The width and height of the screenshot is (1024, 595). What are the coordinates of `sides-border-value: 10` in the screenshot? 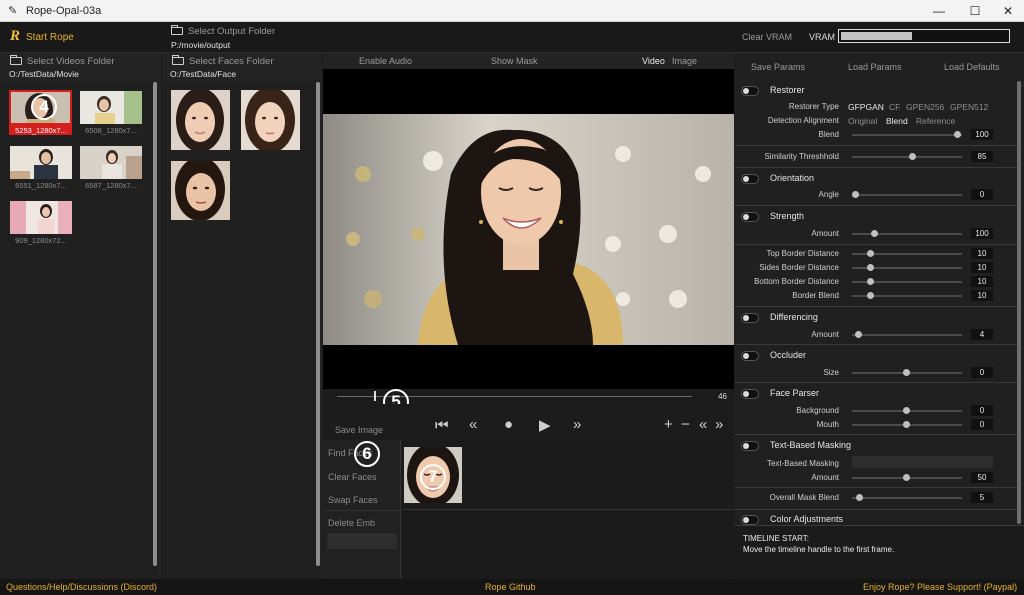 It's located at (982, 267).